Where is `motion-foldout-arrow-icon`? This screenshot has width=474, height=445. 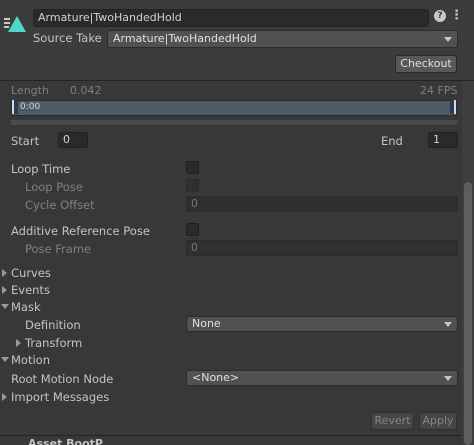
motion-foldout-arrow-icon is located at coordinates (5, 359).